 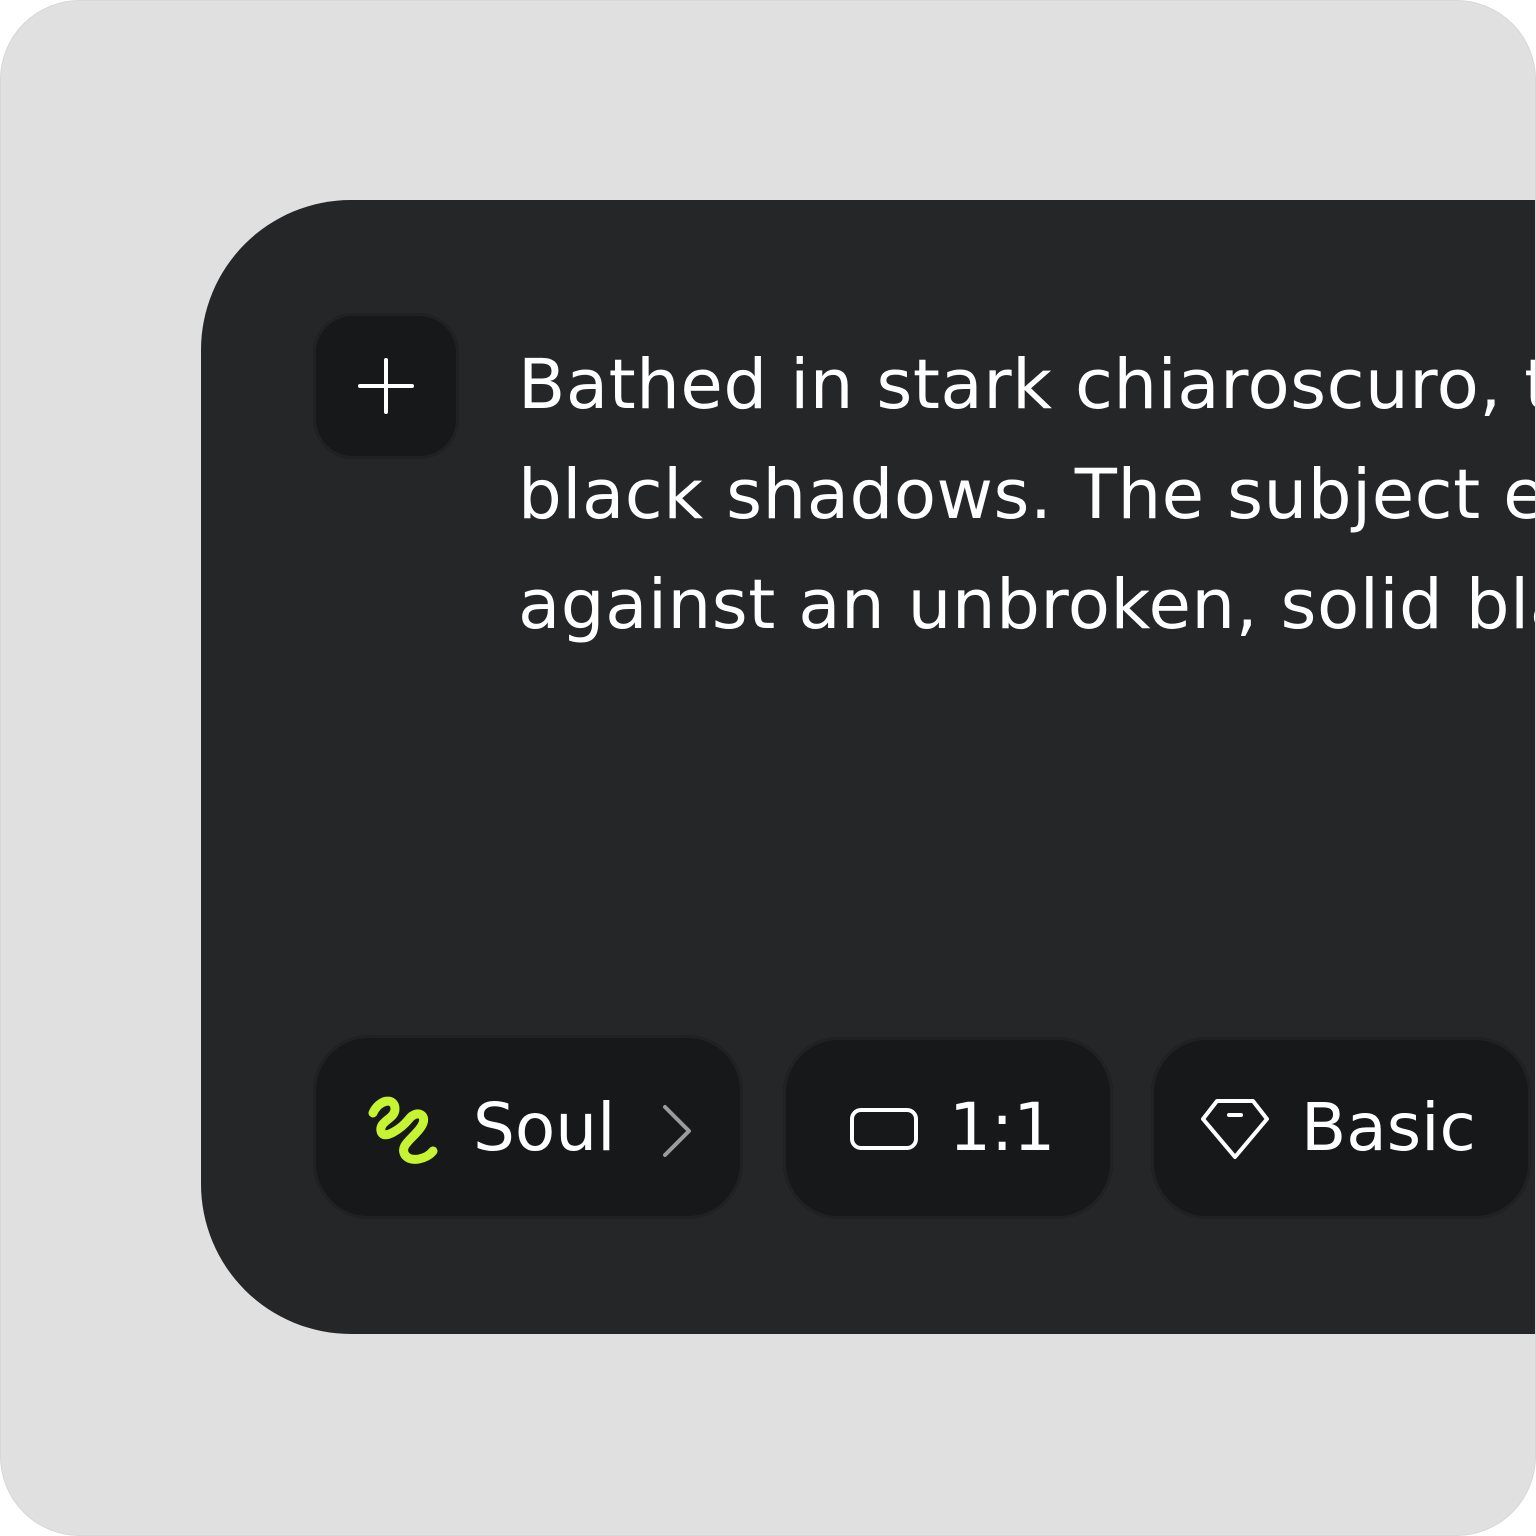 What do you see at coordinates (1027, 605) in the screenshot?
I see `prompt-line: against an unbroken, solid bla` at bounding box center [1027, 605].